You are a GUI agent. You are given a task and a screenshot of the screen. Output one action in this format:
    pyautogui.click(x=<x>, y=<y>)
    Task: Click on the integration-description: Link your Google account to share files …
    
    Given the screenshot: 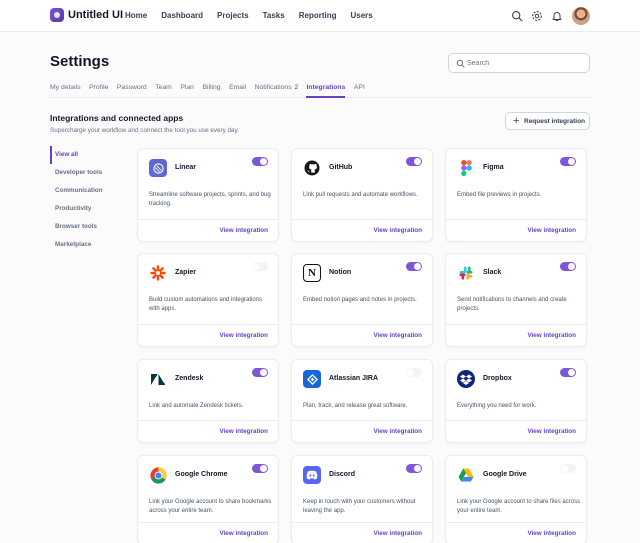 What is the action you would take?
    pyautogui.click(x=519, y=507)
    